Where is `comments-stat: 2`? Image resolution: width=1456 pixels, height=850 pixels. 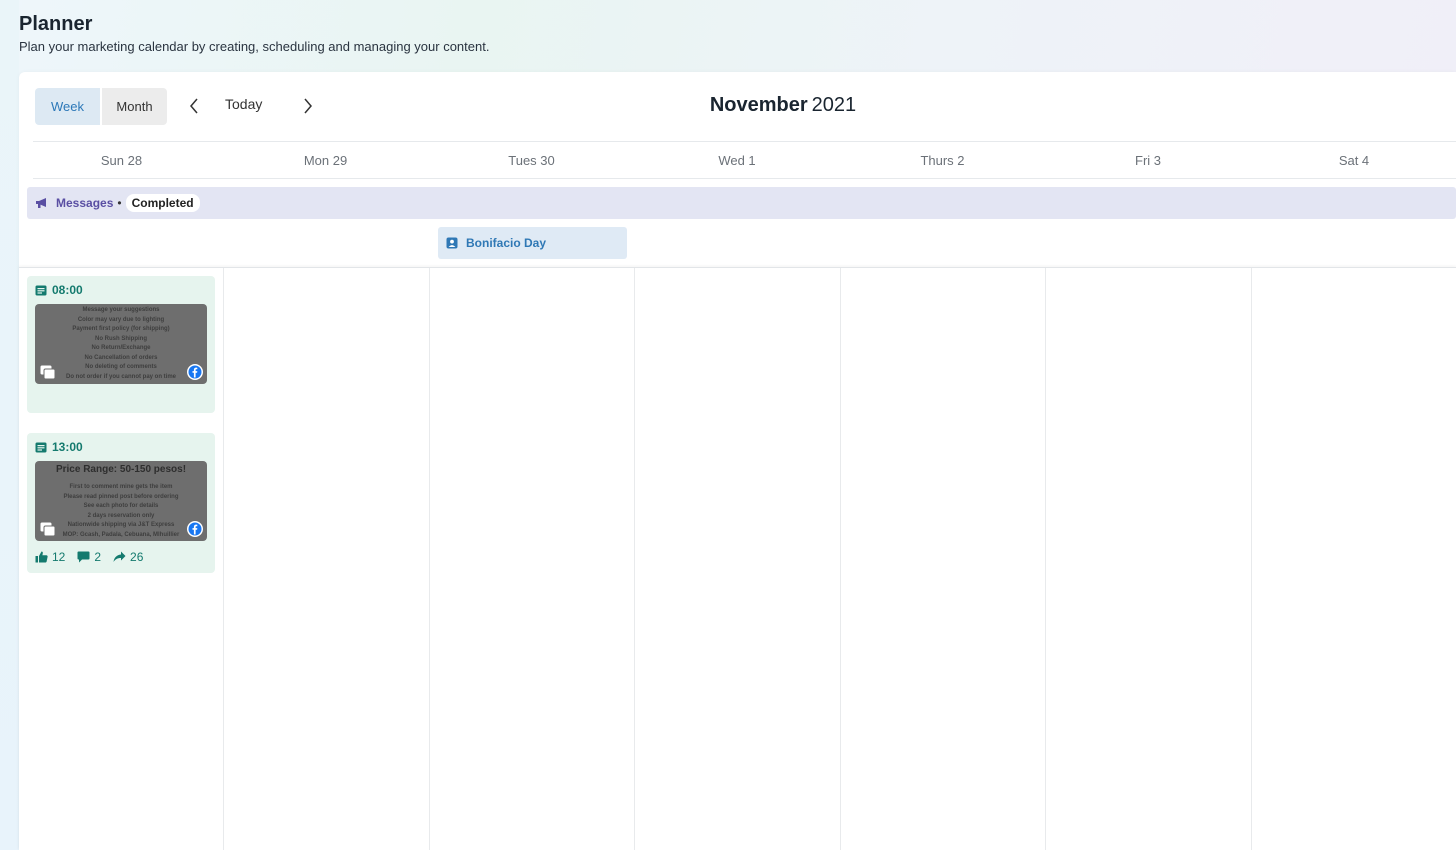
comments-stat: 2 is located at coordinates (89, 557).